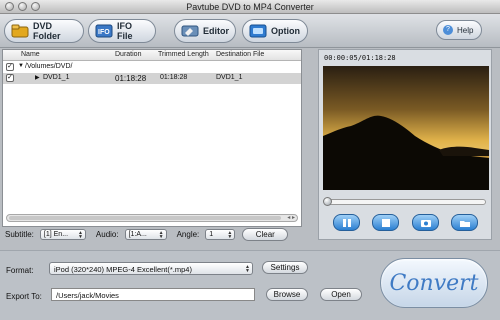  Describe the element at coordinates (190, 31) in the screenshot. I see `editor-icon` at that location.